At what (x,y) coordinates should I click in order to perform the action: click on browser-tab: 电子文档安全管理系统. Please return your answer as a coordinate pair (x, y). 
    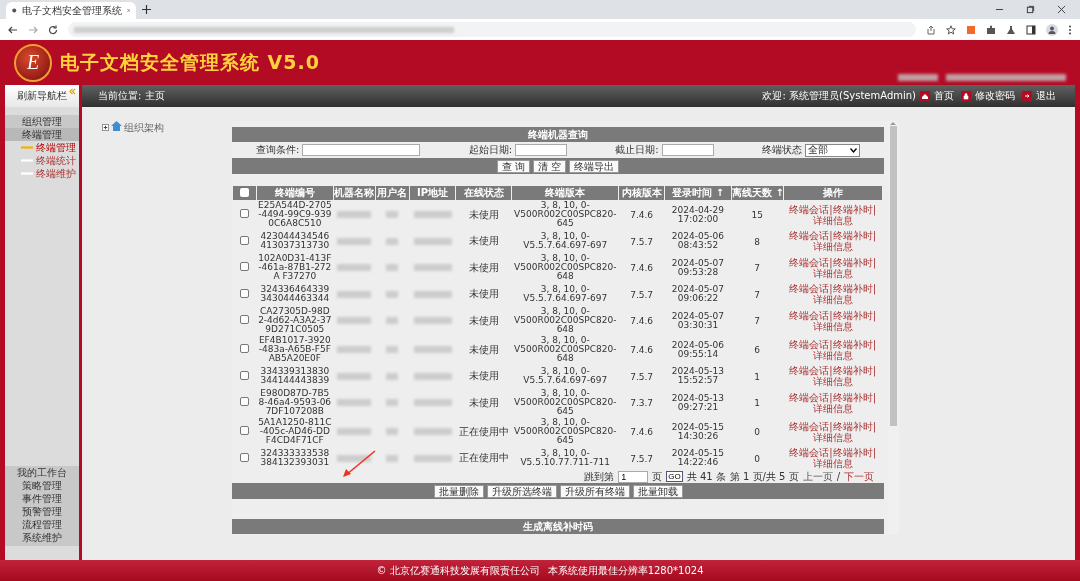
    Looking at the image, I should click on (71, 10).